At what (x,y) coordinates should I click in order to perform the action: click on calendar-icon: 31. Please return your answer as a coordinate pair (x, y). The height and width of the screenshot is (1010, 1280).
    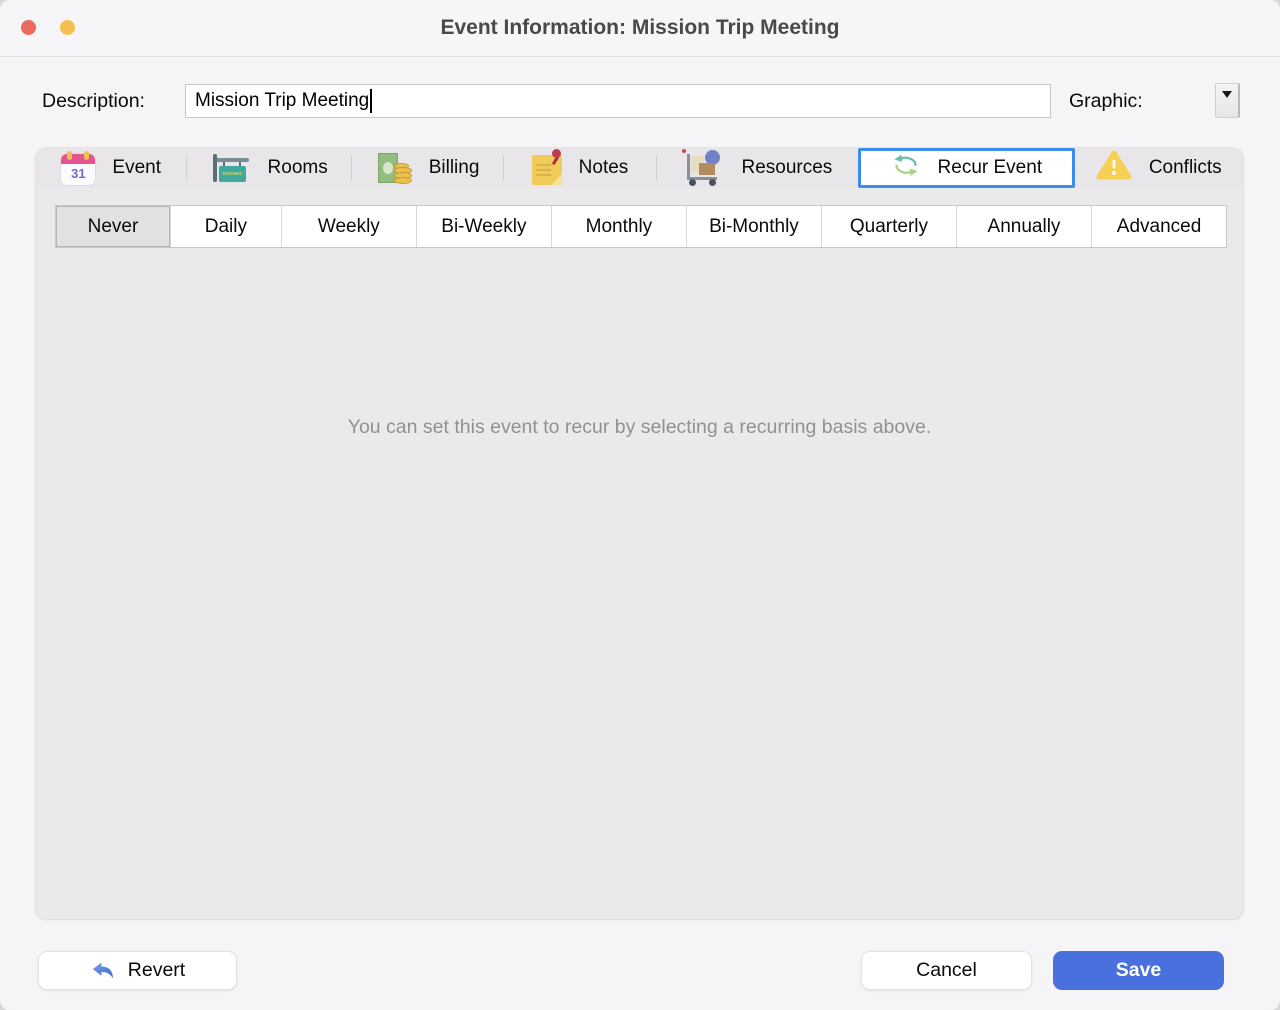
    Looking at the image, I should click on (78, 167).